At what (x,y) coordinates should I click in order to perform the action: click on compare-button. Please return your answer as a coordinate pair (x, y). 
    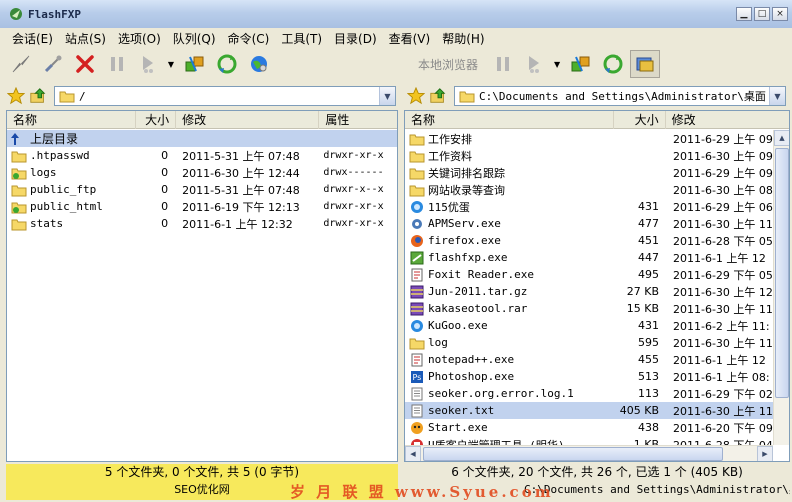
    Looking at the image, I should click on (195, 64).